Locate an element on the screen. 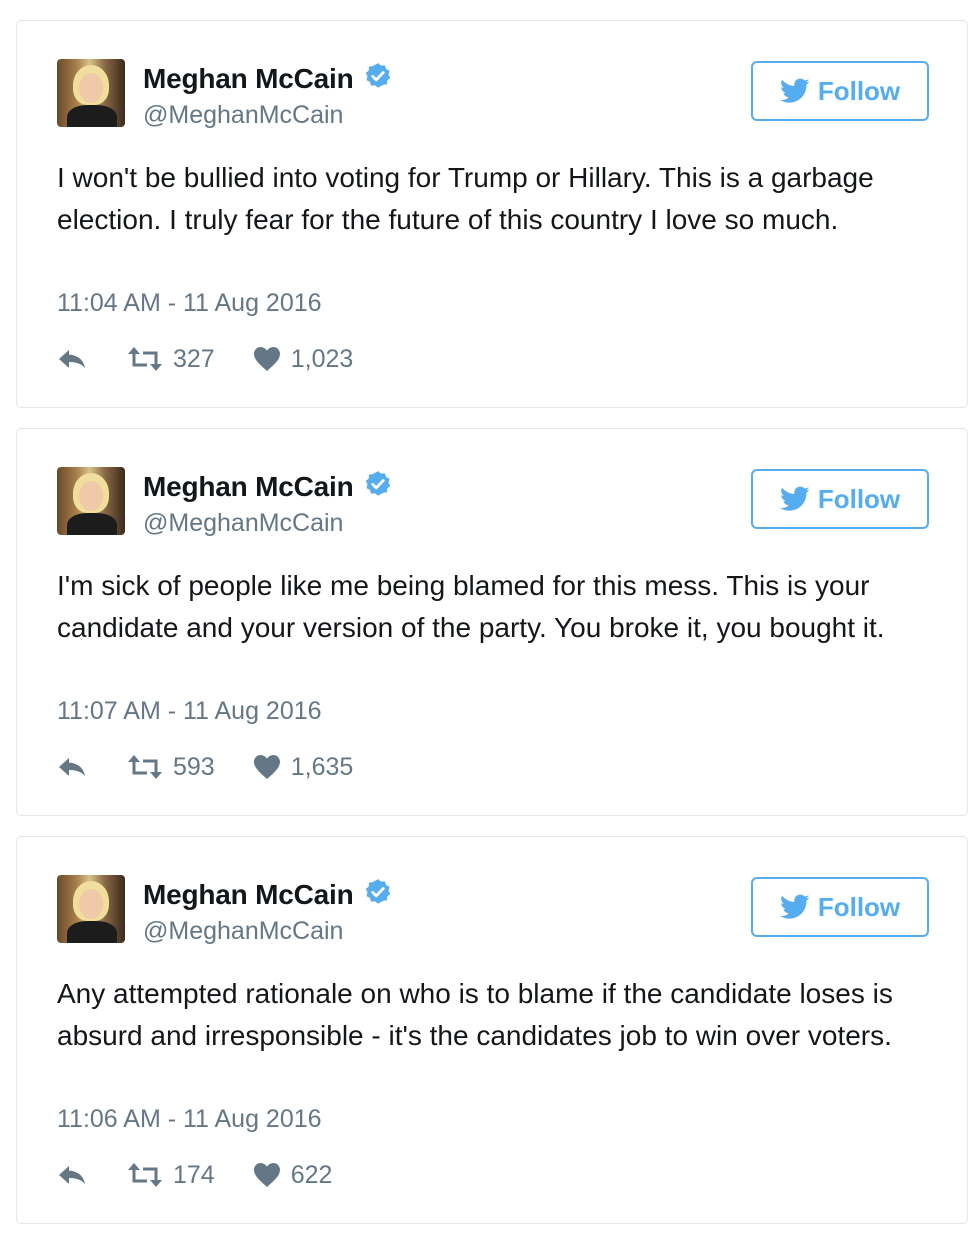  like-button: 1,023 is located at coordinates (303, 359).